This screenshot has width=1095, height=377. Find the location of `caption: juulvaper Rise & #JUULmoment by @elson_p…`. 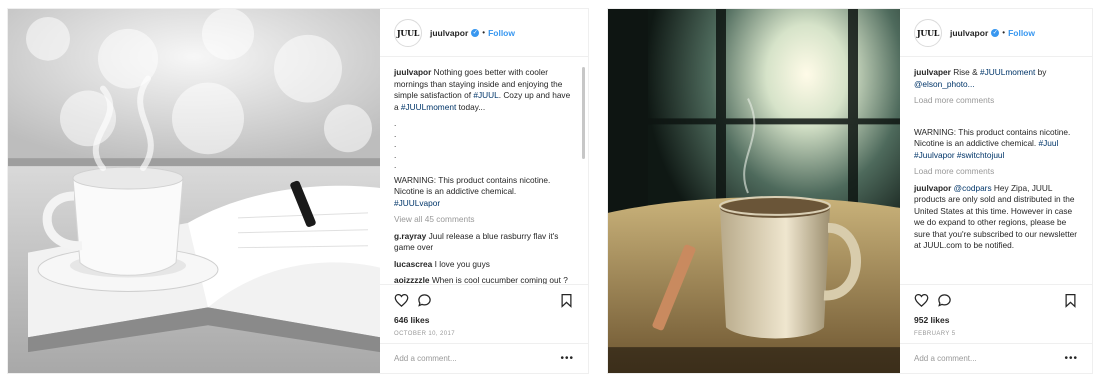

caption: juulvaper Rise & #JUULmoment by @elson_p… is located at coordinates (996, 78).